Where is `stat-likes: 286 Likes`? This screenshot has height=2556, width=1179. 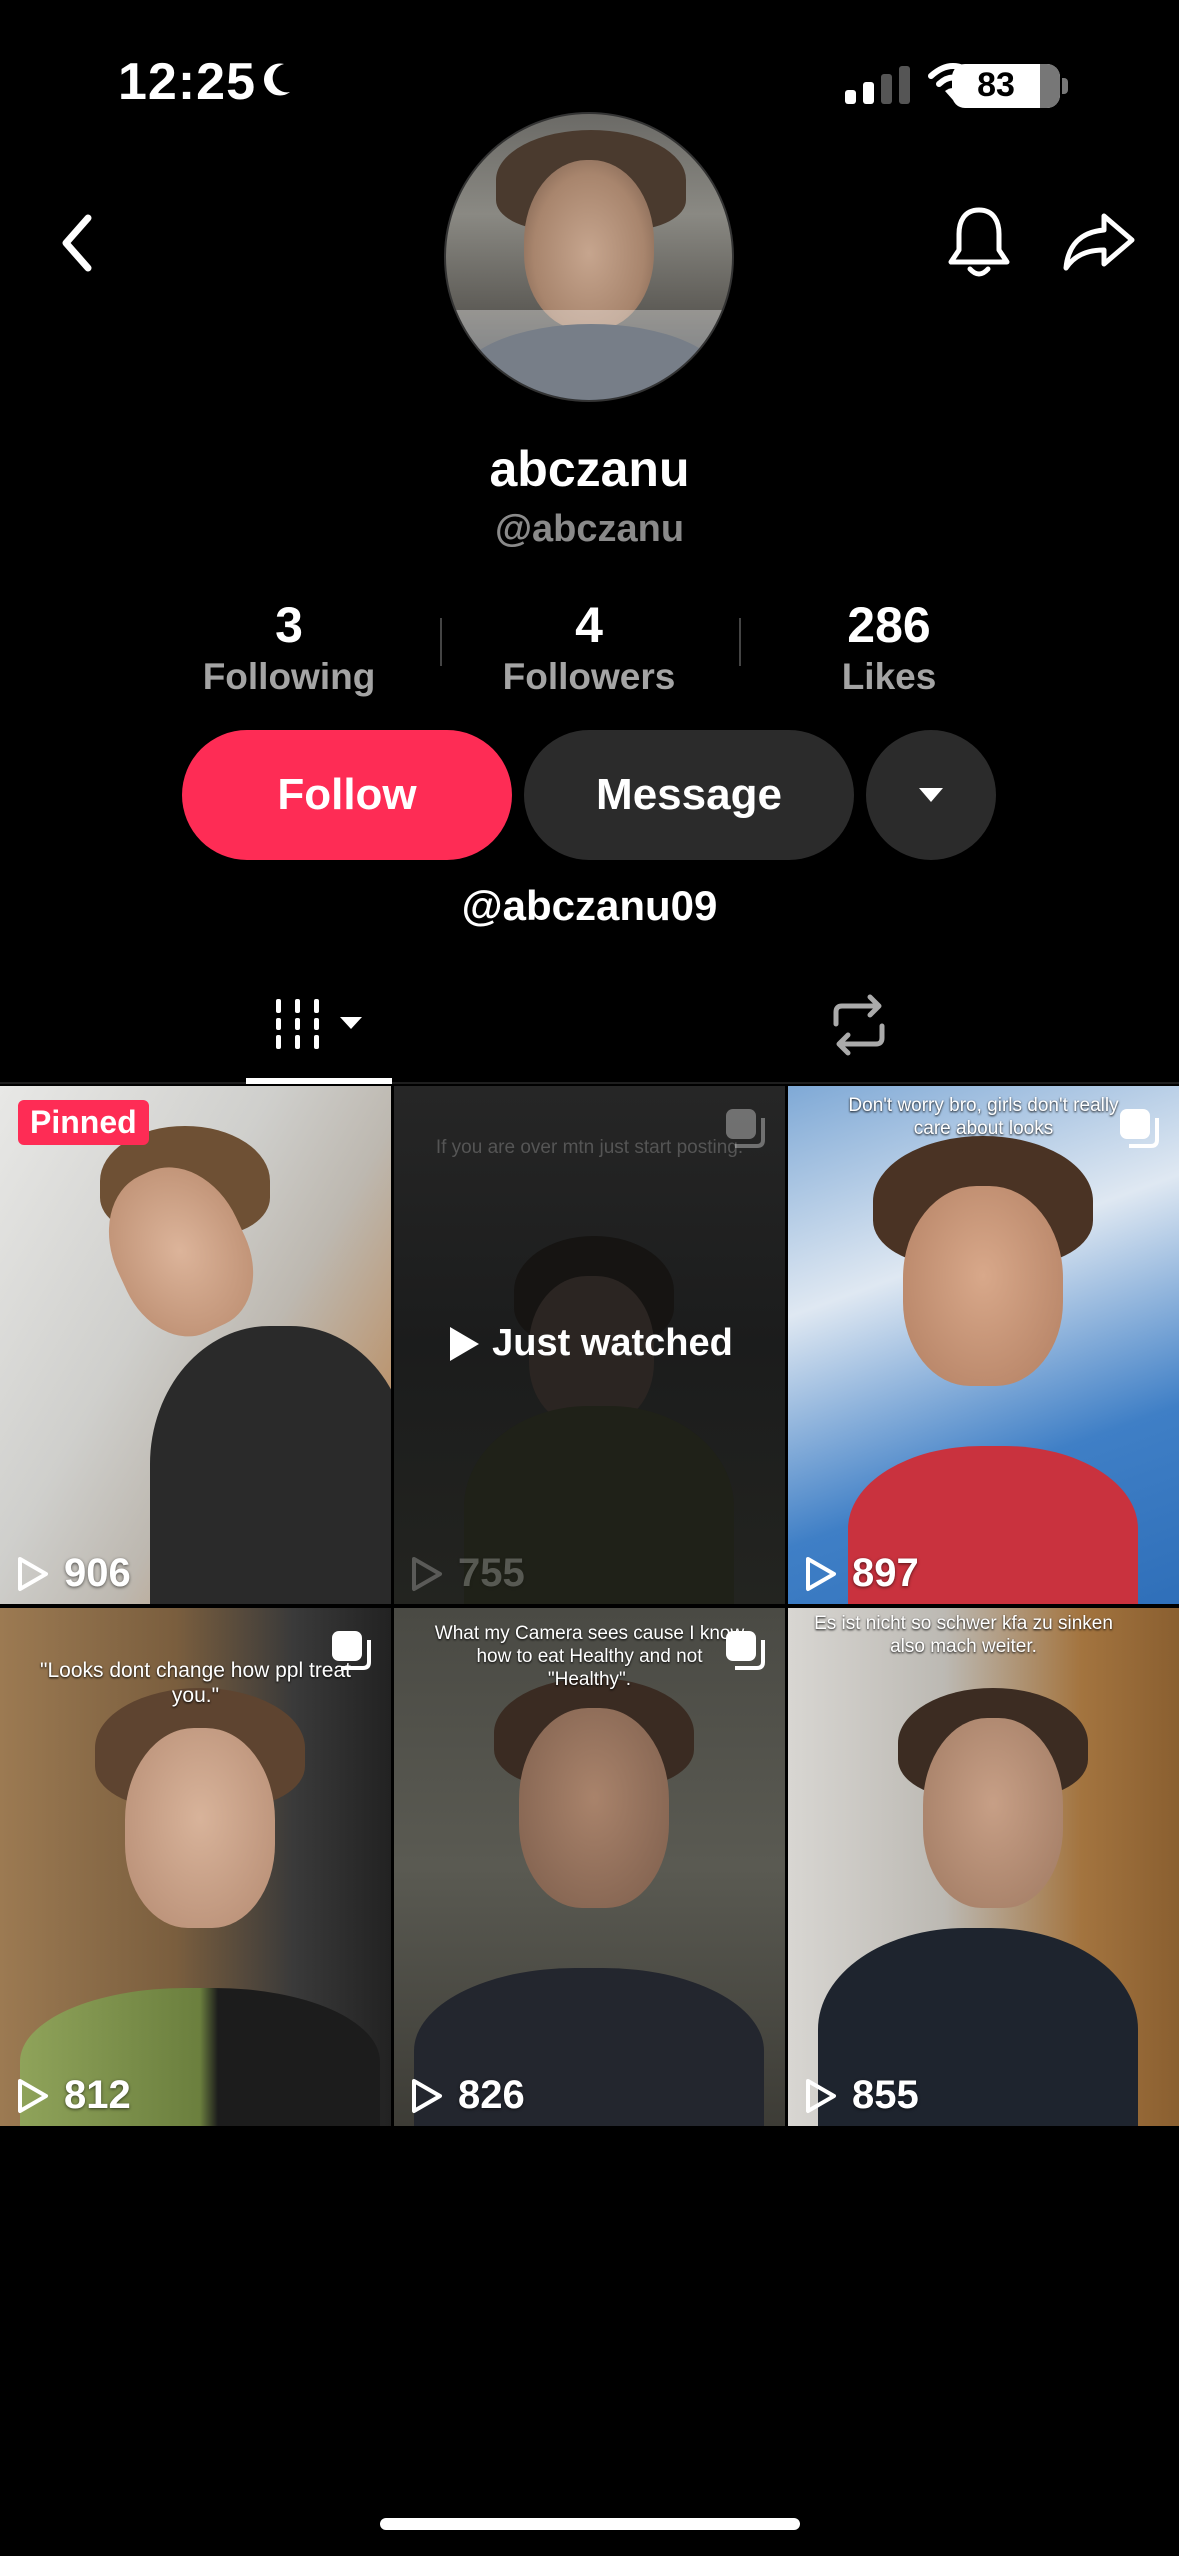
stat-likes: 286 Likes is located at coordinates (889, 647).